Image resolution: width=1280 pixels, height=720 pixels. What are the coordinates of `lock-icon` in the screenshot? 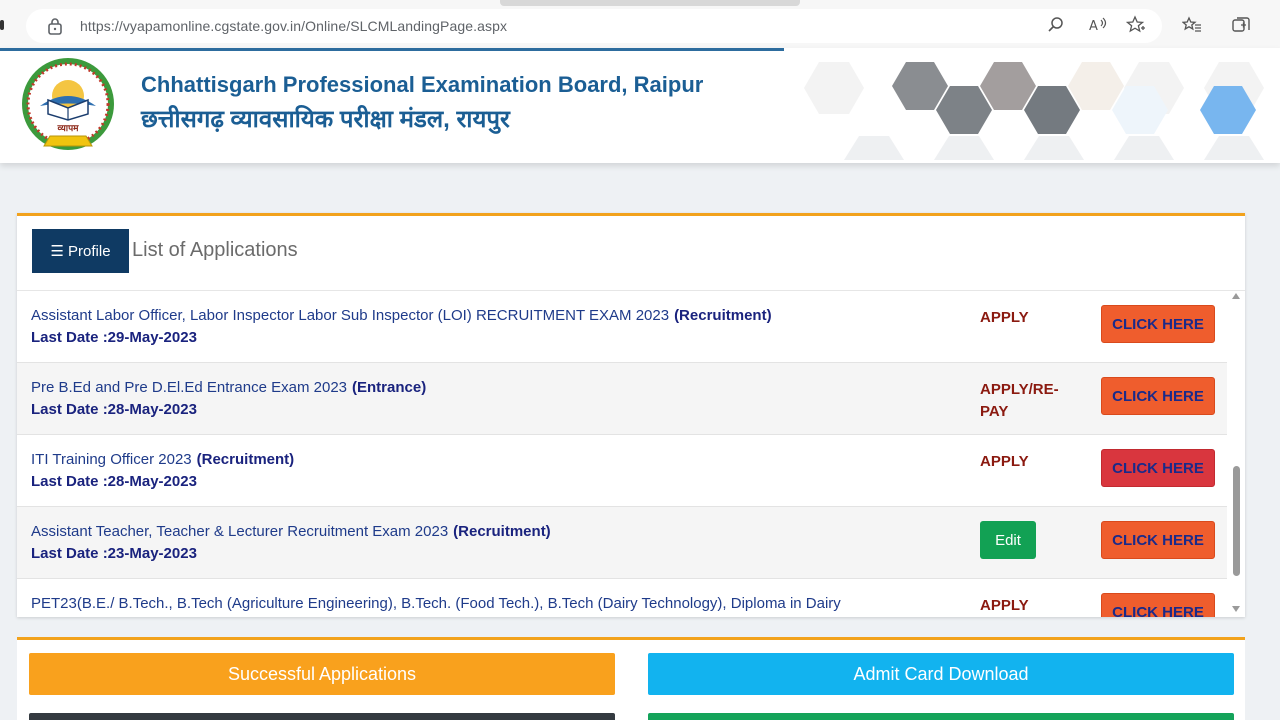 It's located at (55, 26).